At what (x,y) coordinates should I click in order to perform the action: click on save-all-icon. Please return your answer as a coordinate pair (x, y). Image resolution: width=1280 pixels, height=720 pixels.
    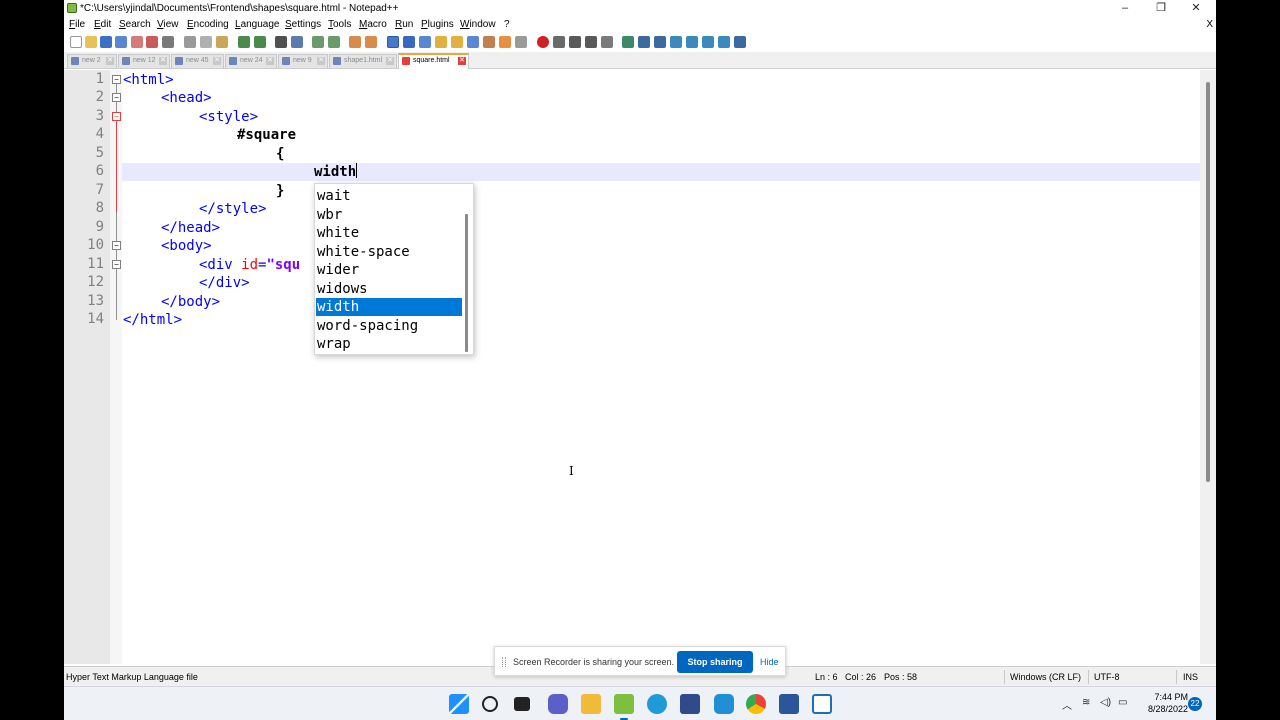
    Looking at the image, I should click on (121, 42).